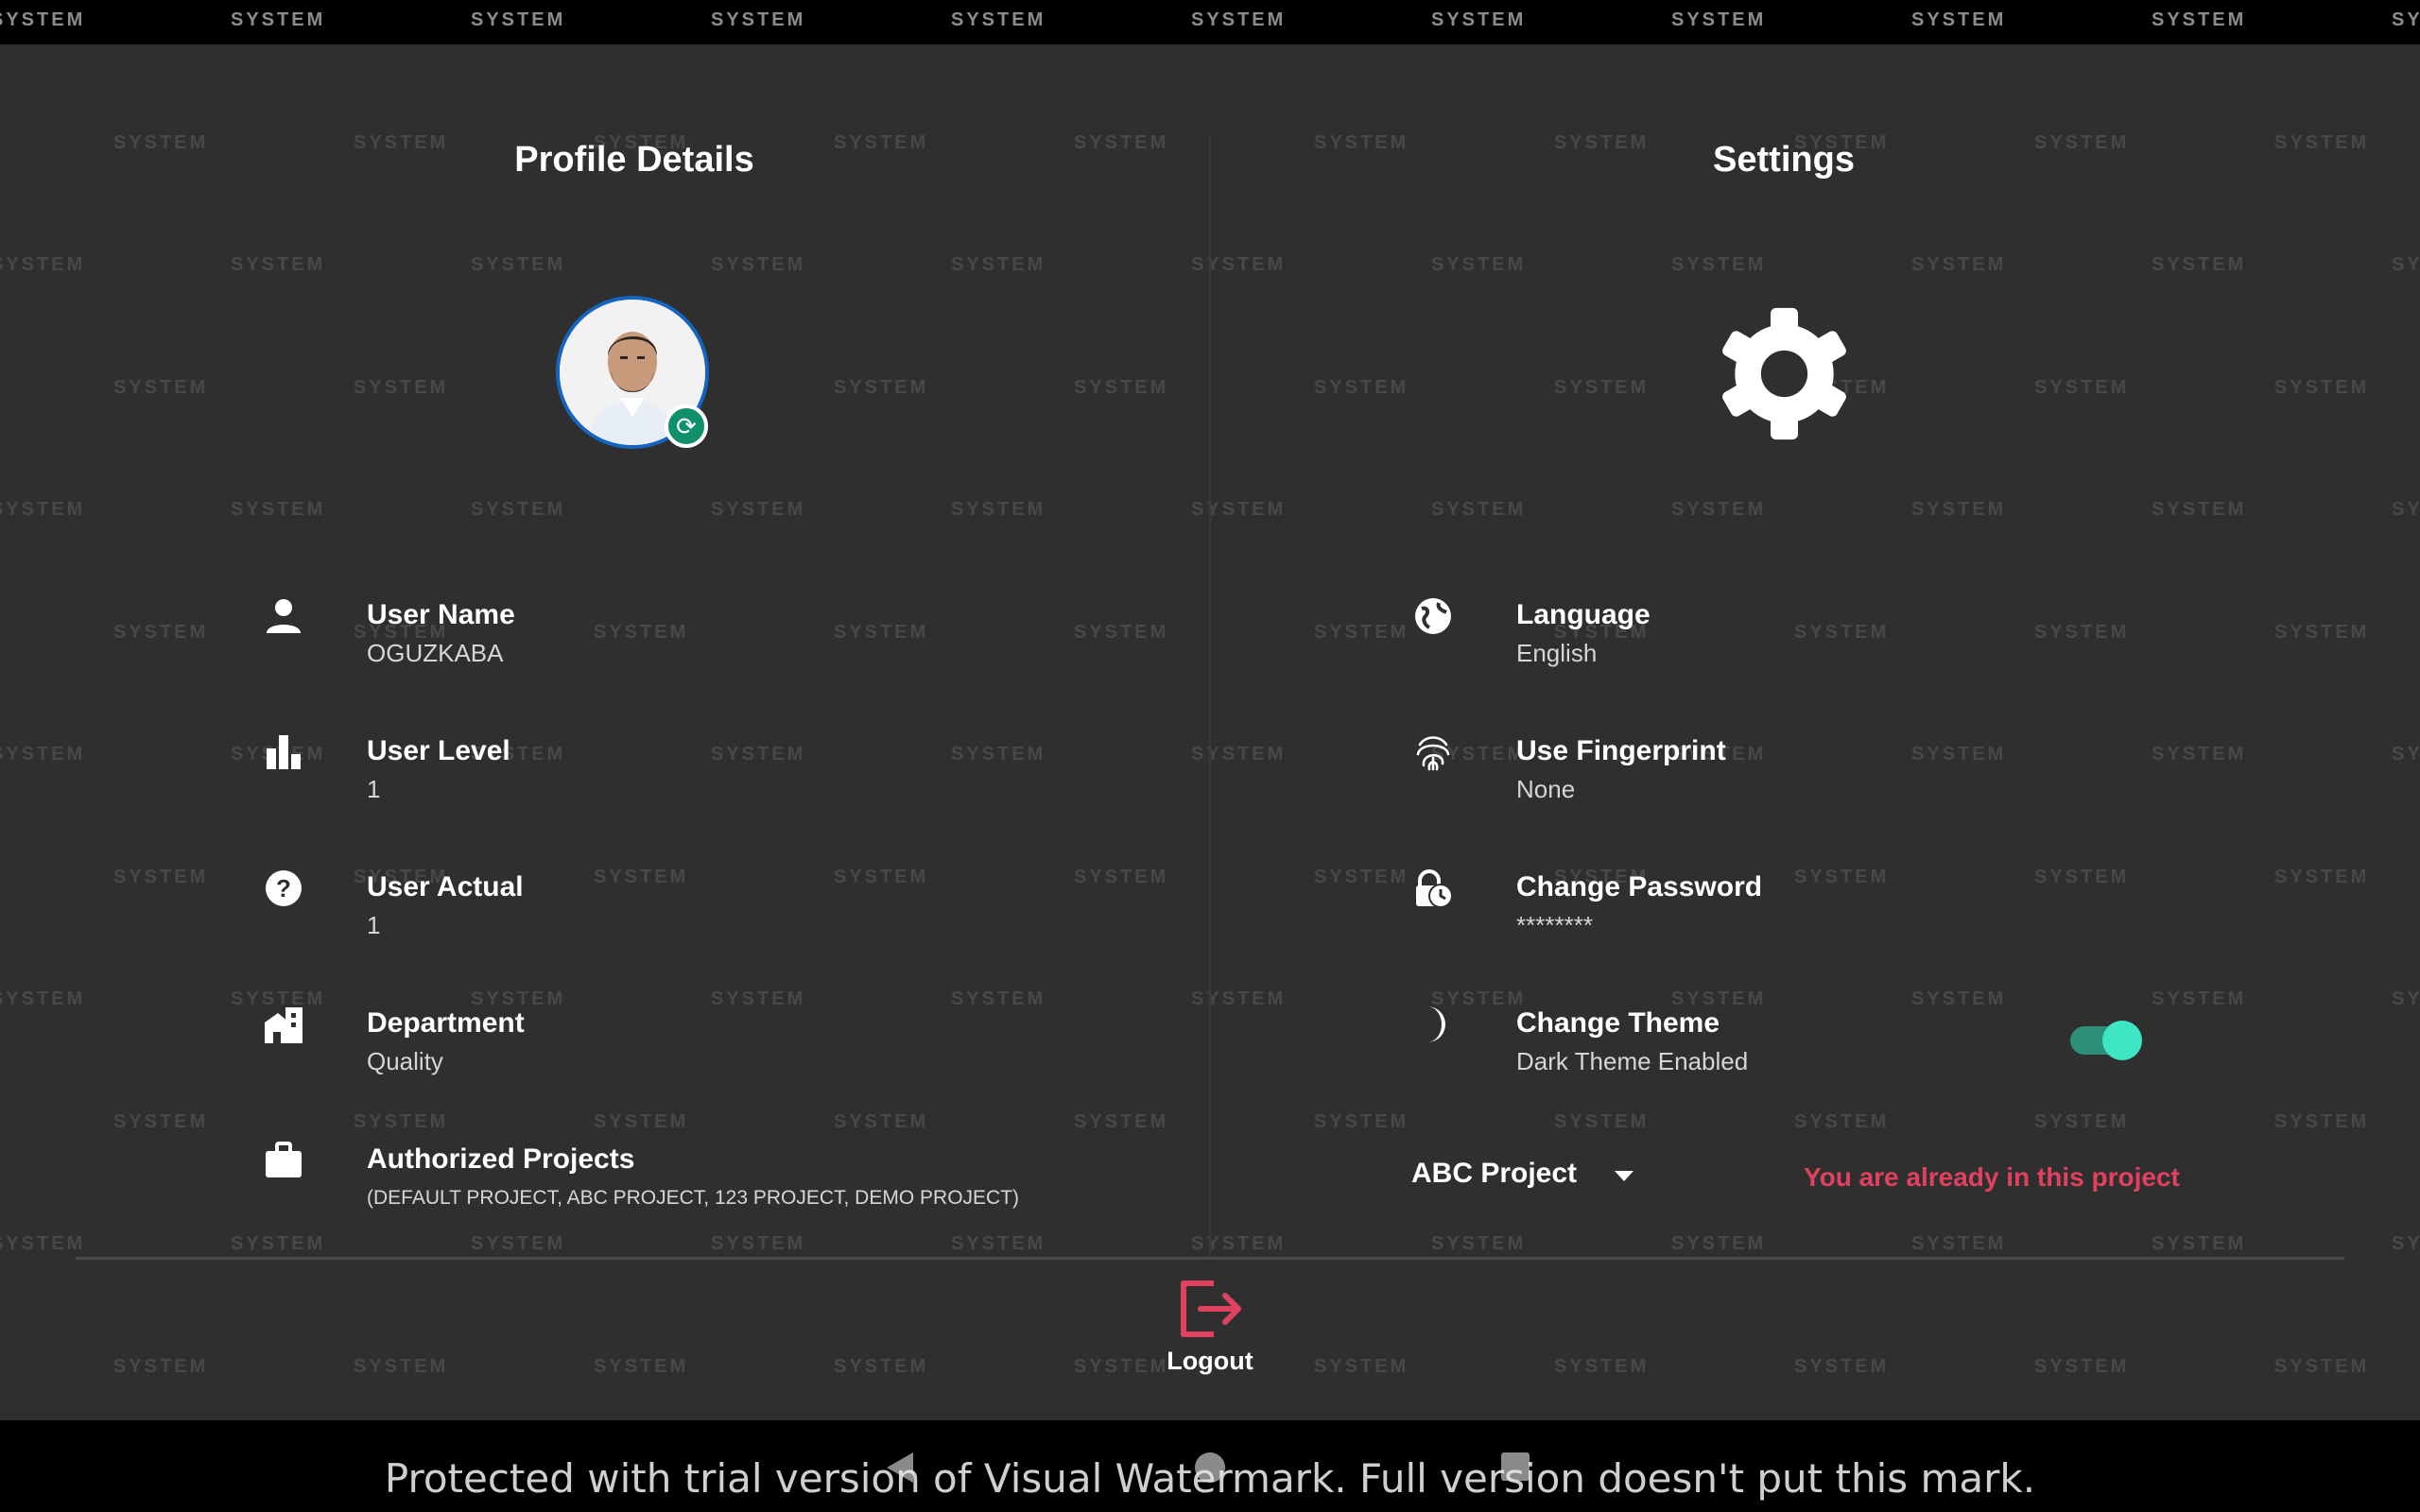 This screenshot has width=2420, height=1512. What do you see at coordinates (1211, 1308) in the screenshot?
I see `logout-icon` at bounding box center [1211, 1308].